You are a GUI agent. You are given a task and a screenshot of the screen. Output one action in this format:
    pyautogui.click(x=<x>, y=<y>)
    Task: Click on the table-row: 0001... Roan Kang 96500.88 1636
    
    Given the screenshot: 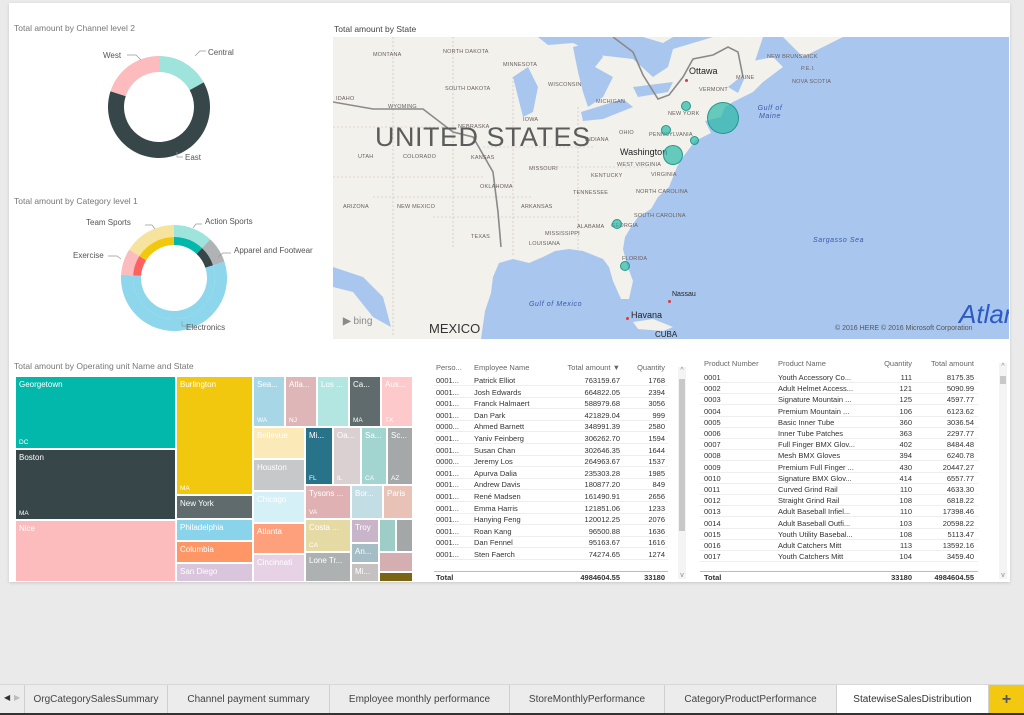 What is the action you would take?
    pyautogui.click(x=551, y=531)
    